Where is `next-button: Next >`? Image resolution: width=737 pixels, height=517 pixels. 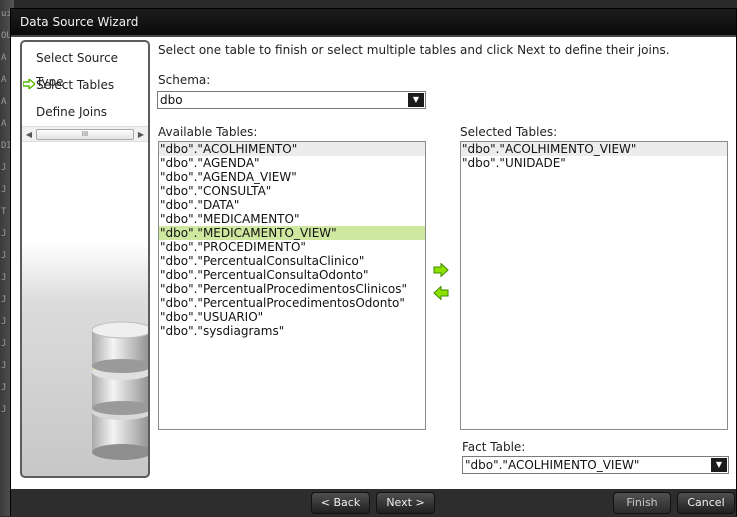
next-button: Next > is located at coordinates (405, 503).